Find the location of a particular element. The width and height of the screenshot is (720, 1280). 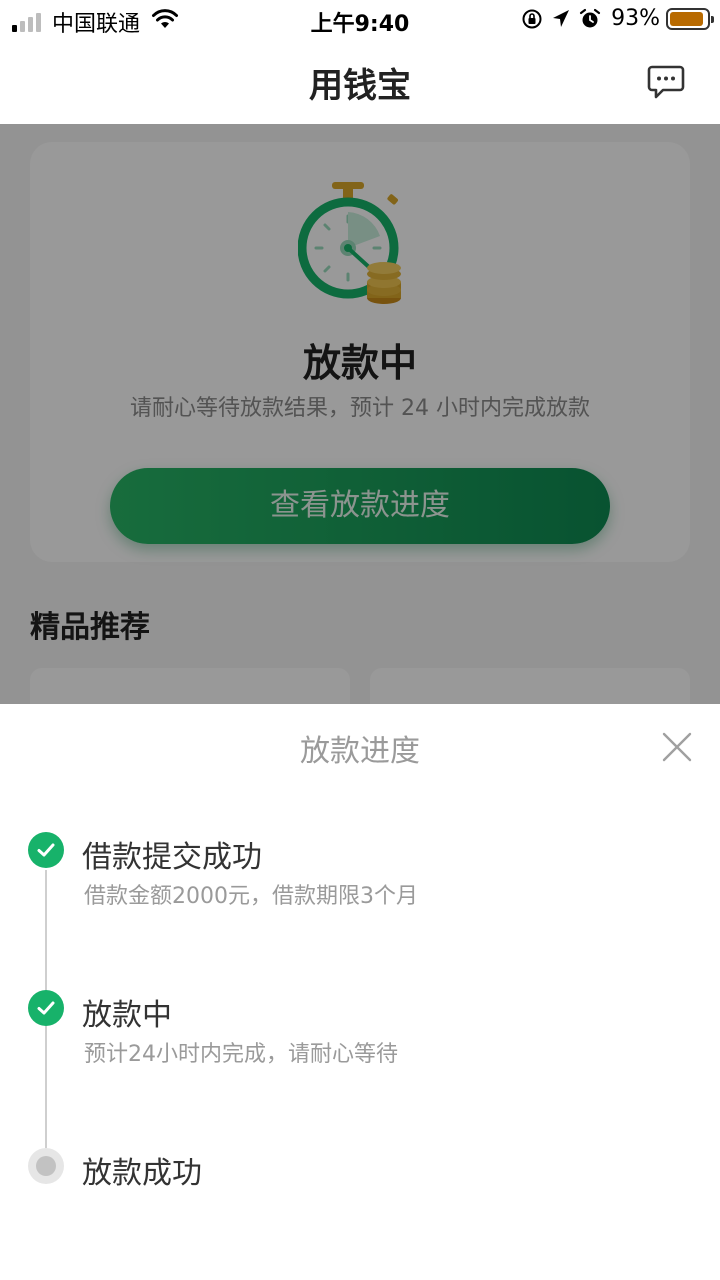

battery-fill is located at coordinates (687, 18).